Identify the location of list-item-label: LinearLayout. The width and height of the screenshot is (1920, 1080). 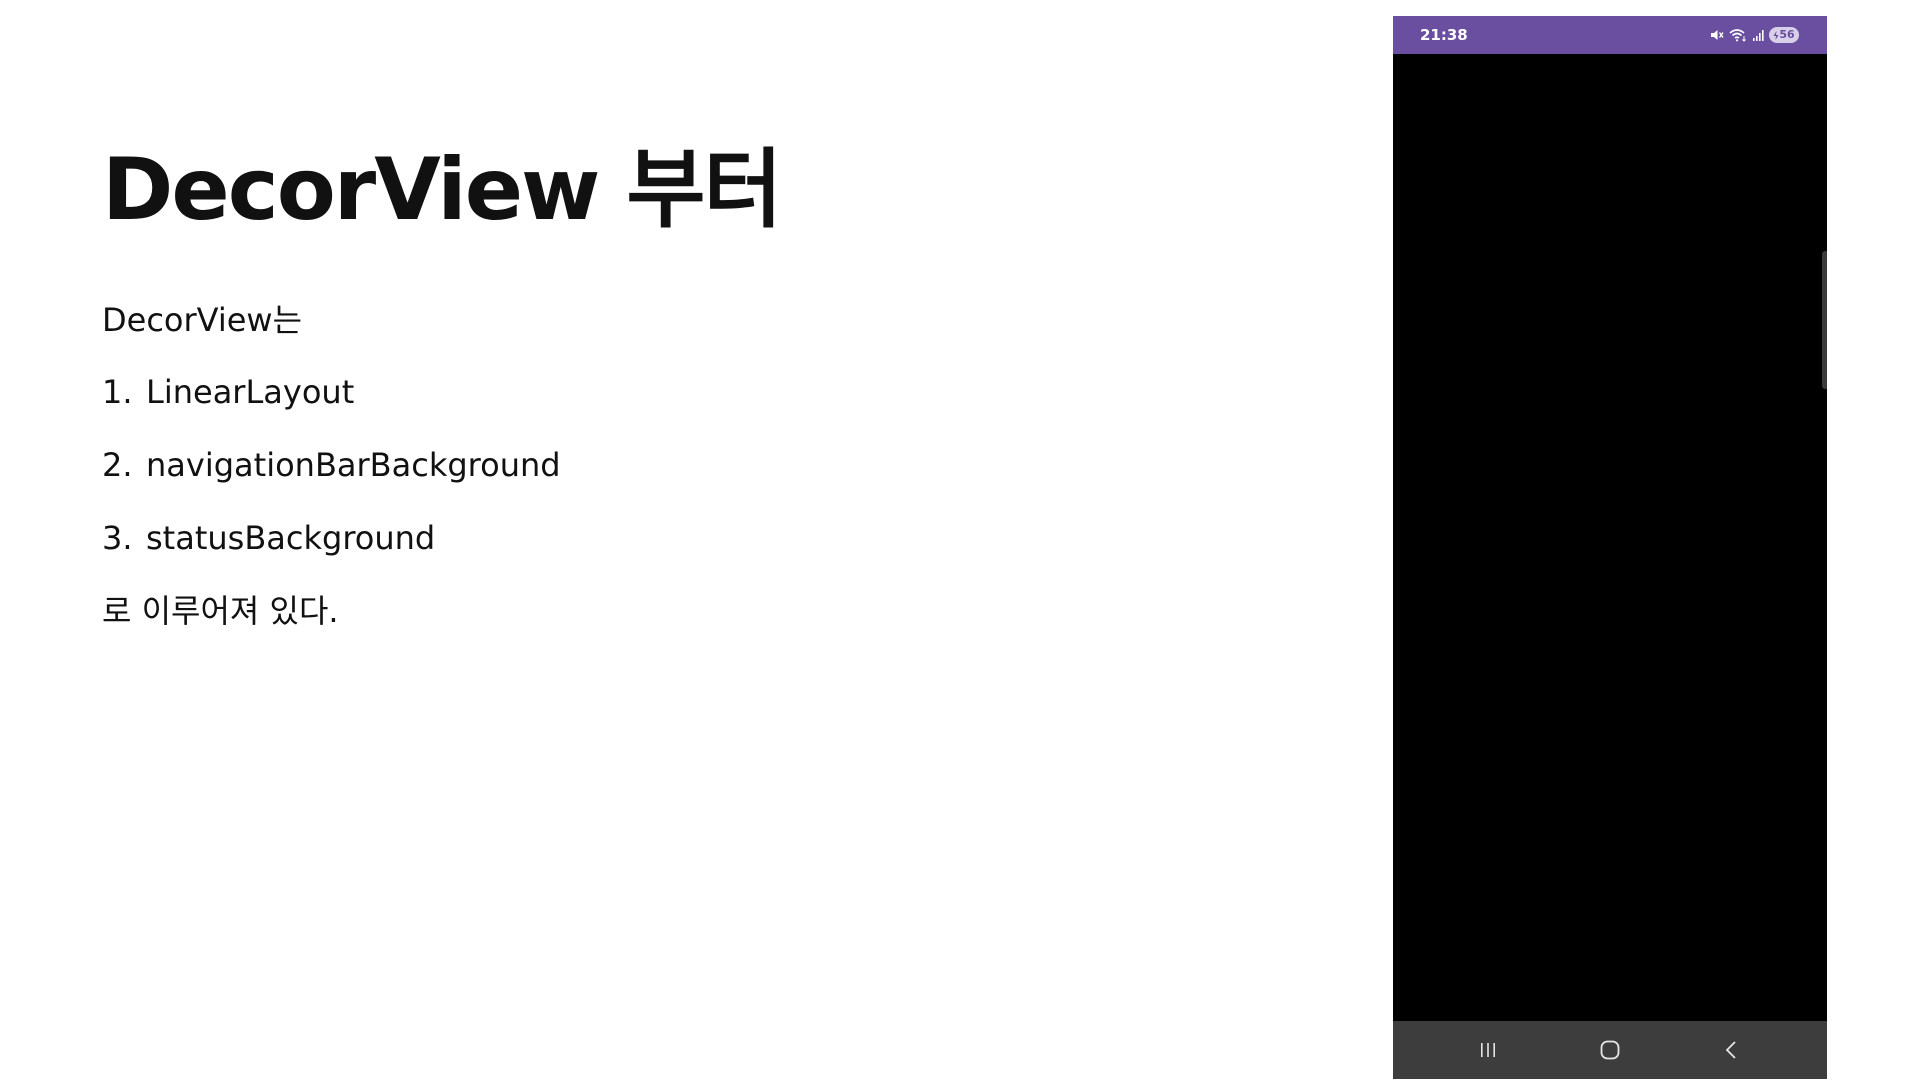
(250, 392).